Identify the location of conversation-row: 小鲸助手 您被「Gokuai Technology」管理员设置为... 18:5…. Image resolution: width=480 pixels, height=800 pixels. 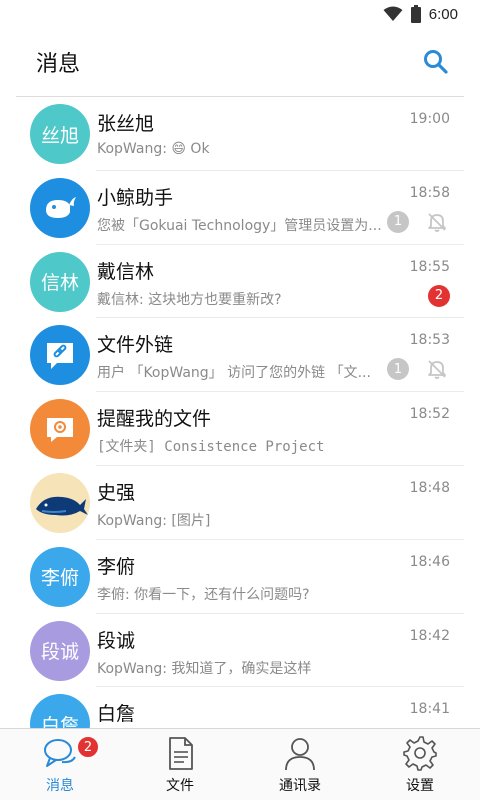
(240, 208).